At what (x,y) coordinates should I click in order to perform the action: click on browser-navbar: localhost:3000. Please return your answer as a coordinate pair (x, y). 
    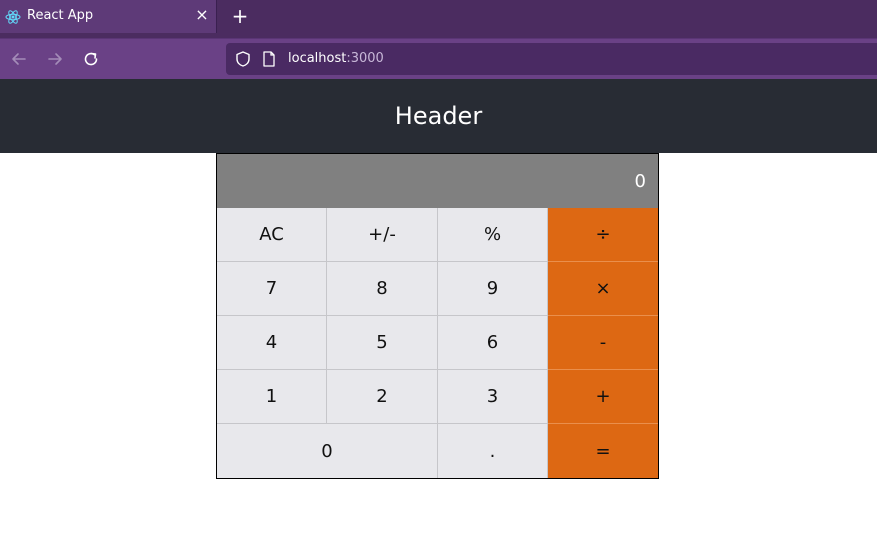
    Looking at the image, I should click on (438, 58).